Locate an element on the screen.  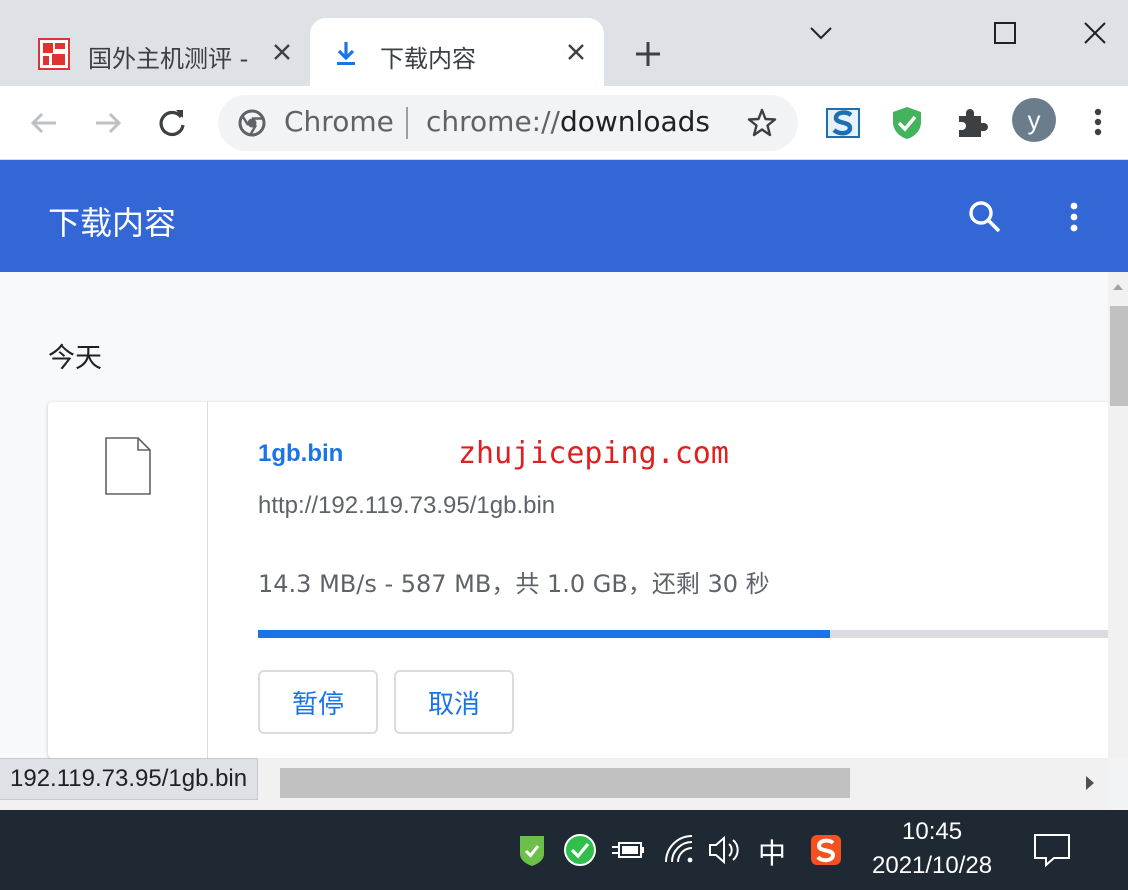
chrome-logo-icon is located at coordinates (252, 123).